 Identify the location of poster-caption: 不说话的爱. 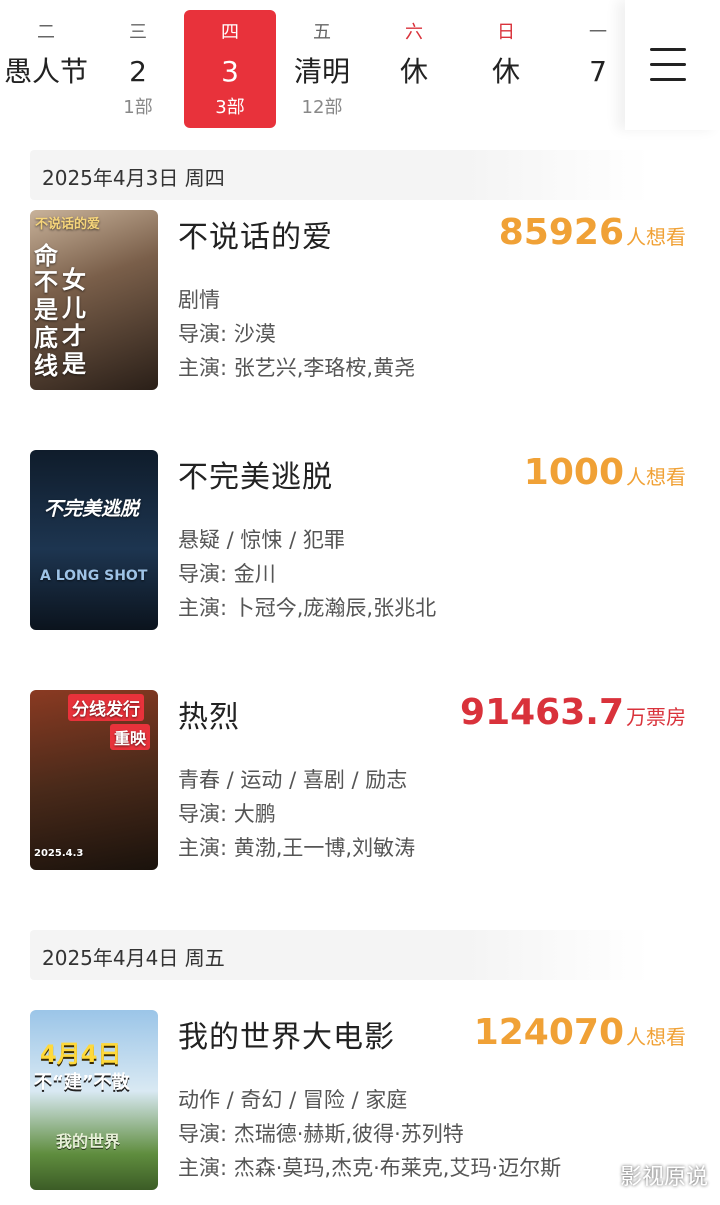
(68, 224).